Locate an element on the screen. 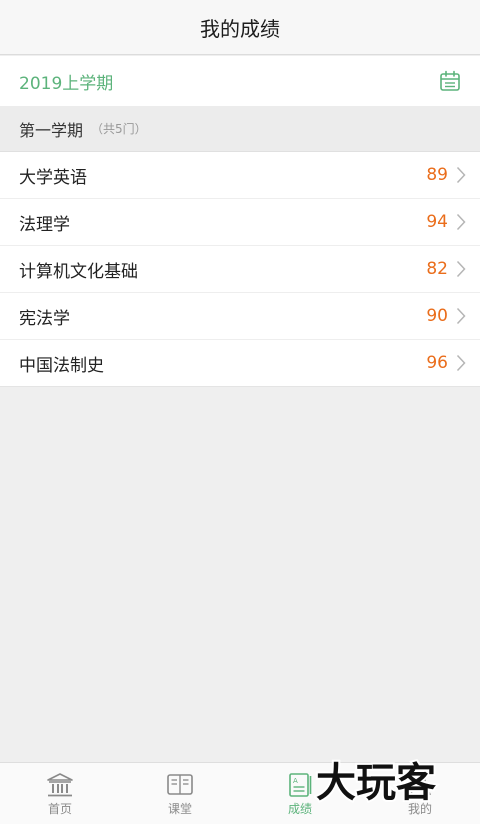  course-score: 94 is located at coordinates (437, 222).